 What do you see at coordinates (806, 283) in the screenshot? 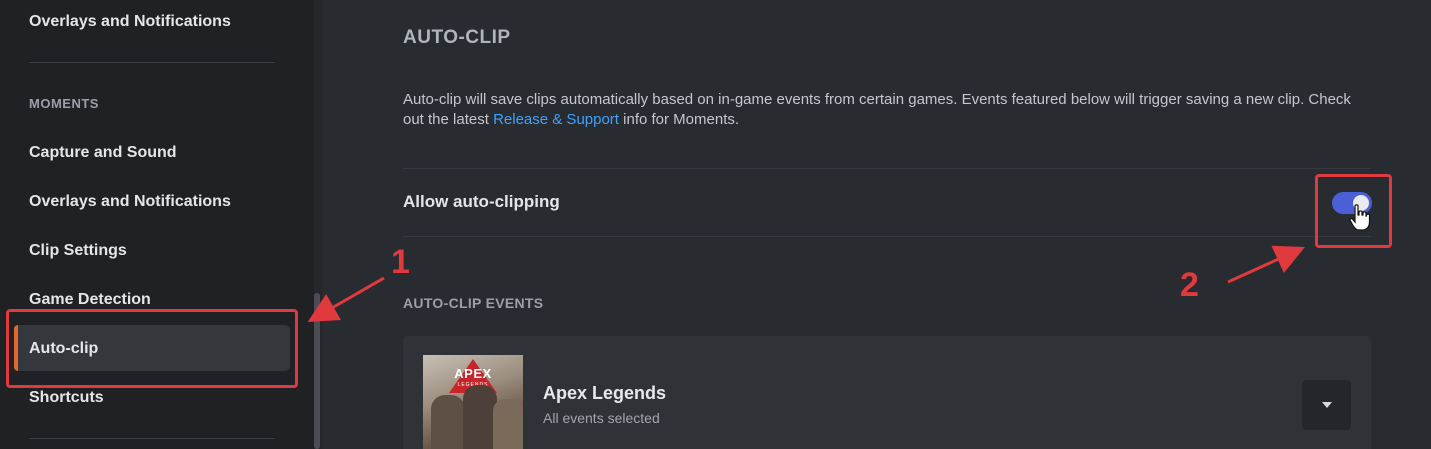
I see `annotation-arrows` at bounding box center [806, 283].